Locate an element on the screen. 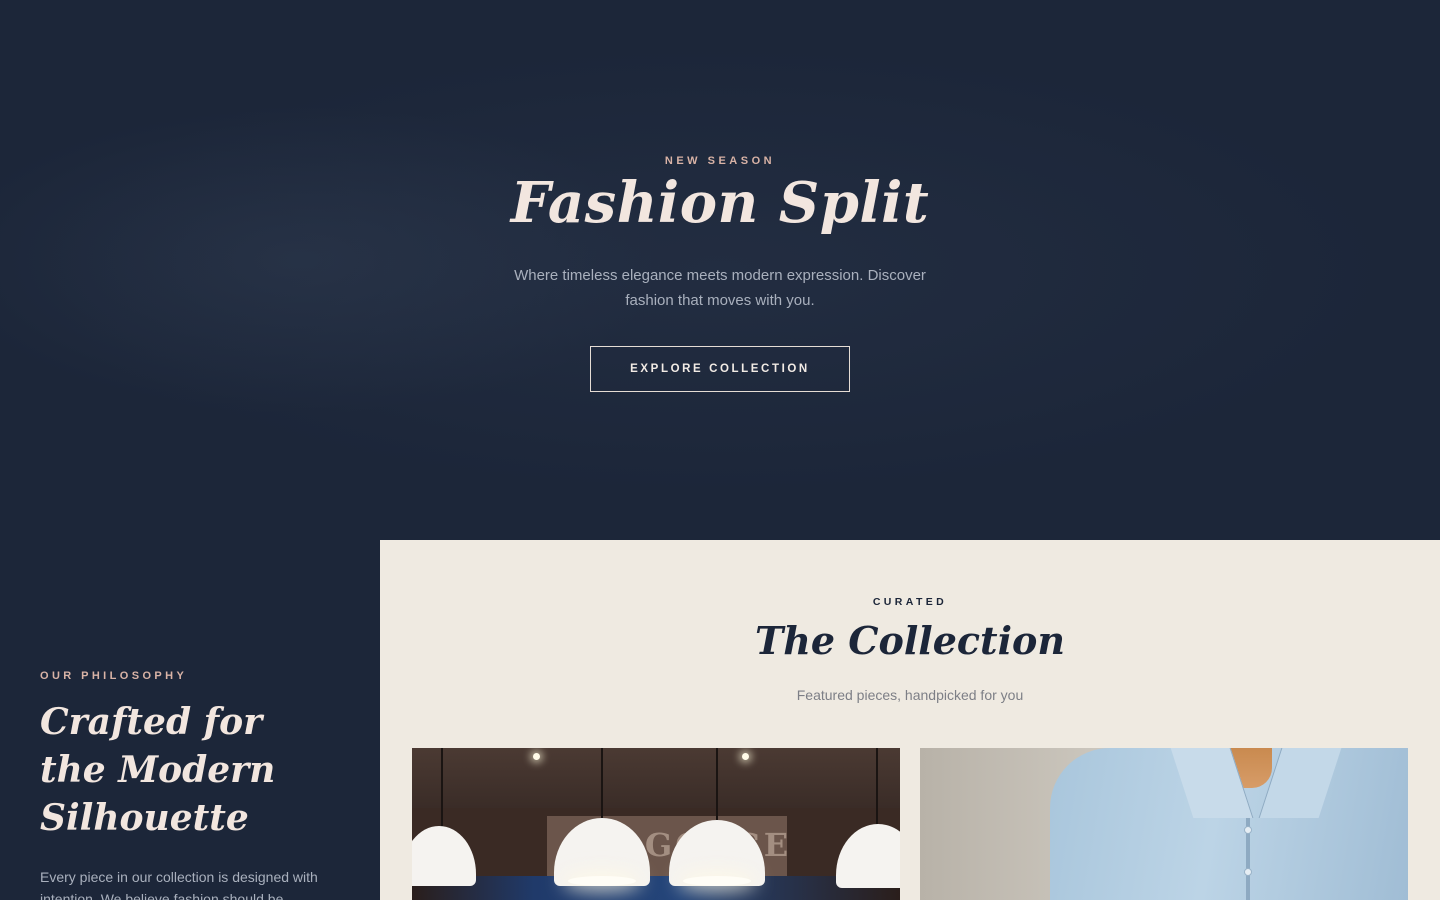  explore-collection-button: EXPLORE COLLECTION is located at coordinates (720, 369).